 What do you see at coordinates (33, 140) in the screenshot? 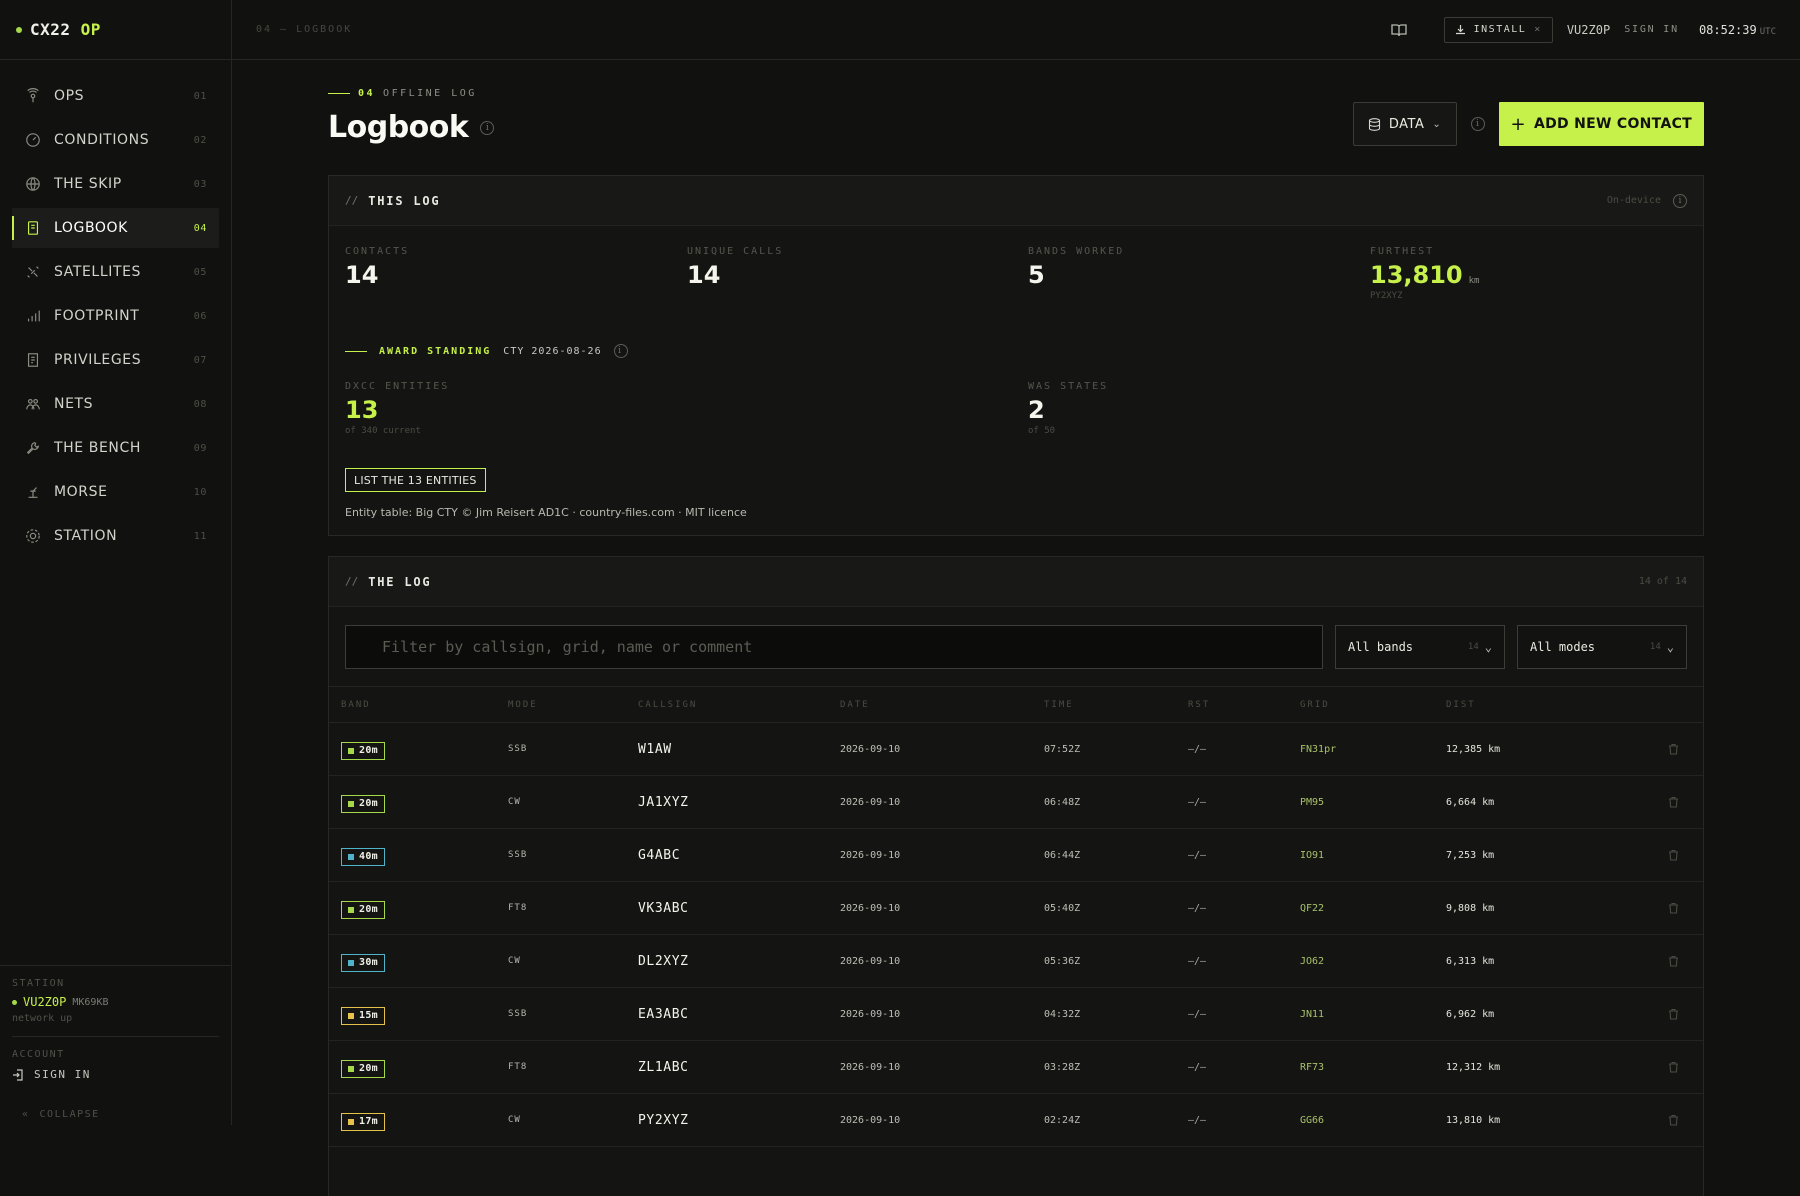
I see `gauge-icon` at bounding box center [33, 140].